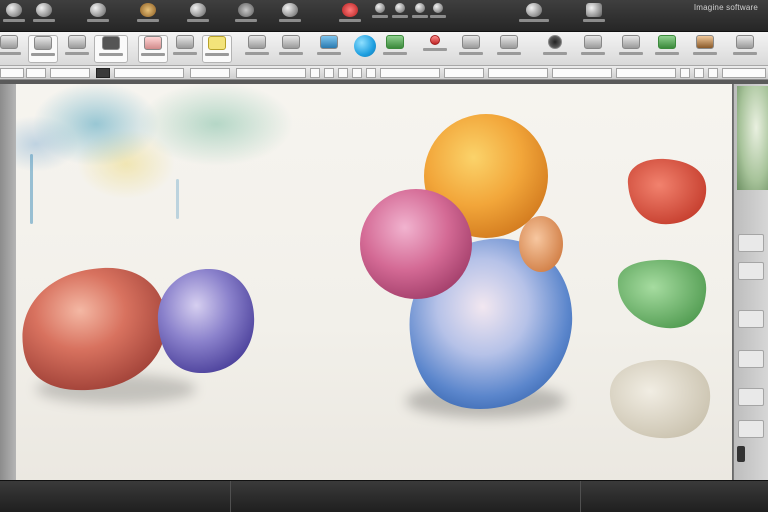 This screenshot has width=768, height=512. I want to click on ribbon-tool-14-icon, so click(471, 49).